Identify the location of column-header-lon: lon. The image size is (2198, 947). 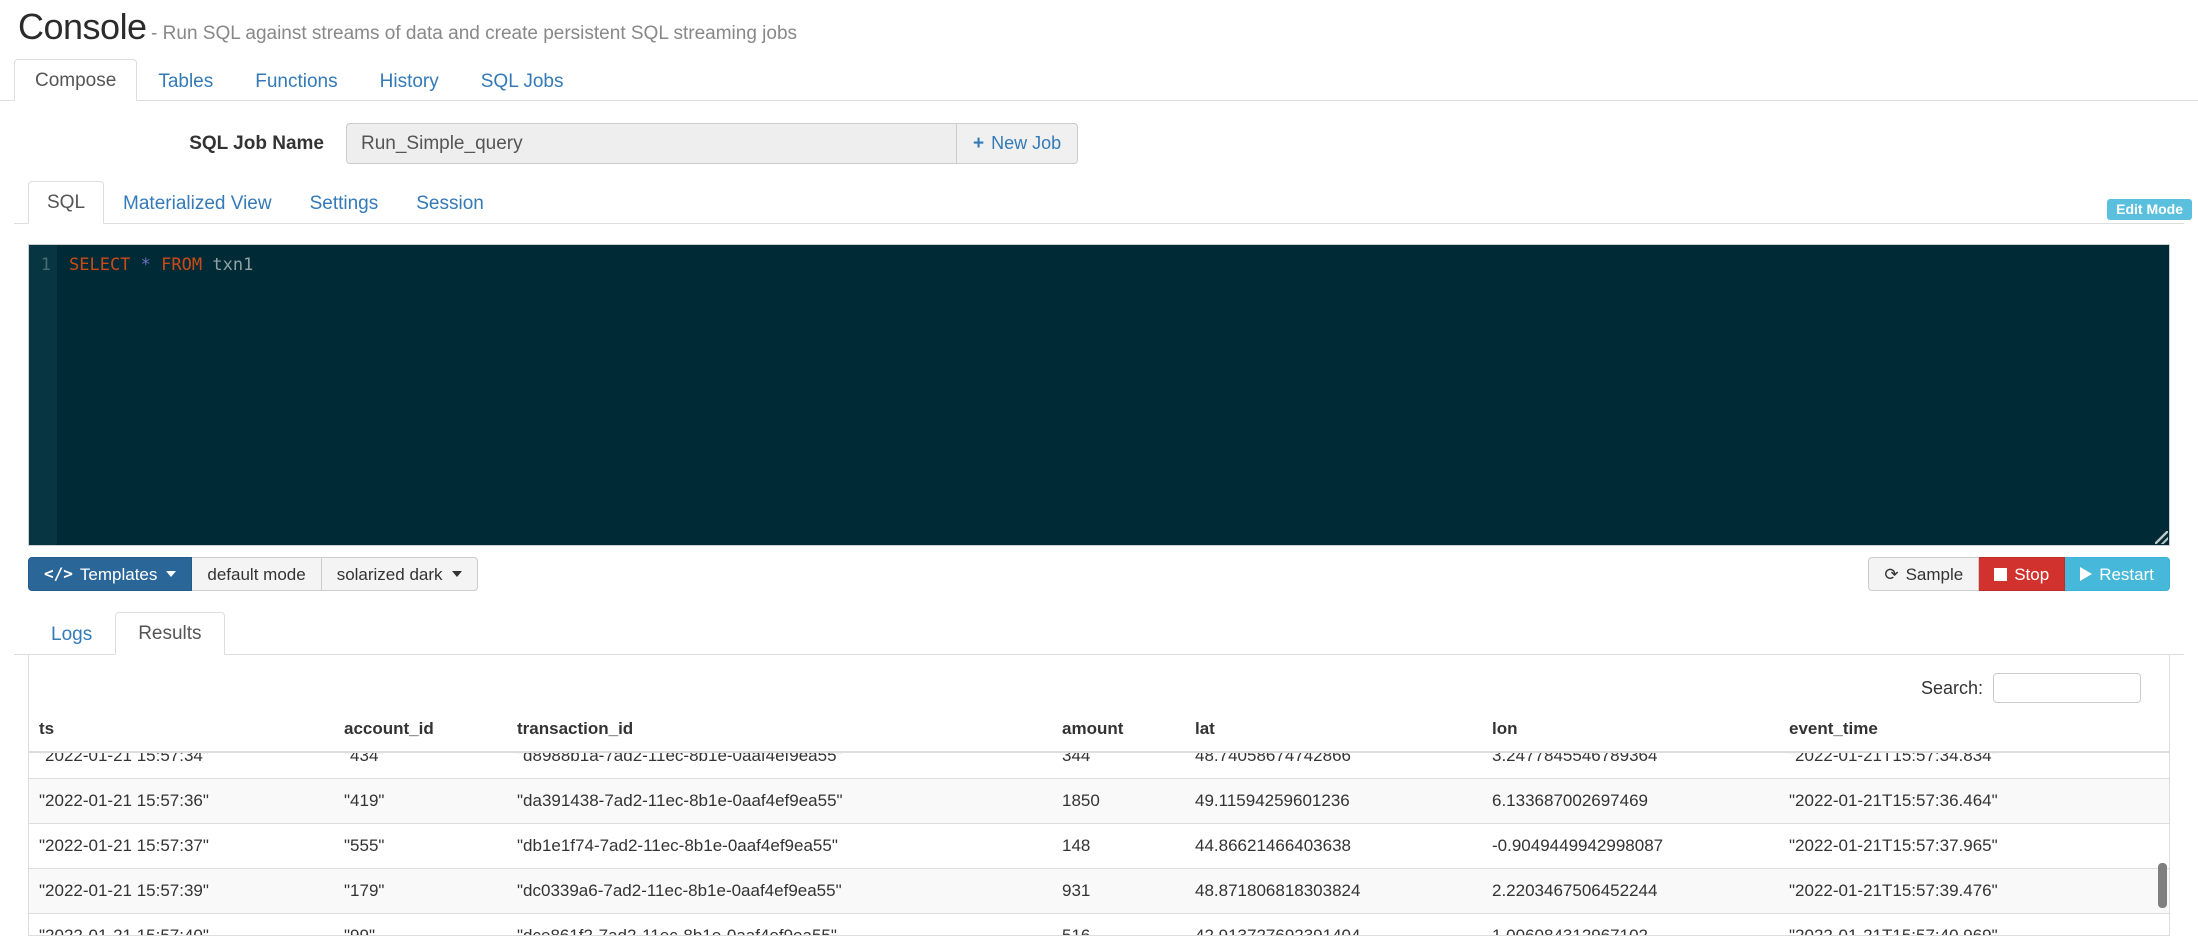
(1630, 733).